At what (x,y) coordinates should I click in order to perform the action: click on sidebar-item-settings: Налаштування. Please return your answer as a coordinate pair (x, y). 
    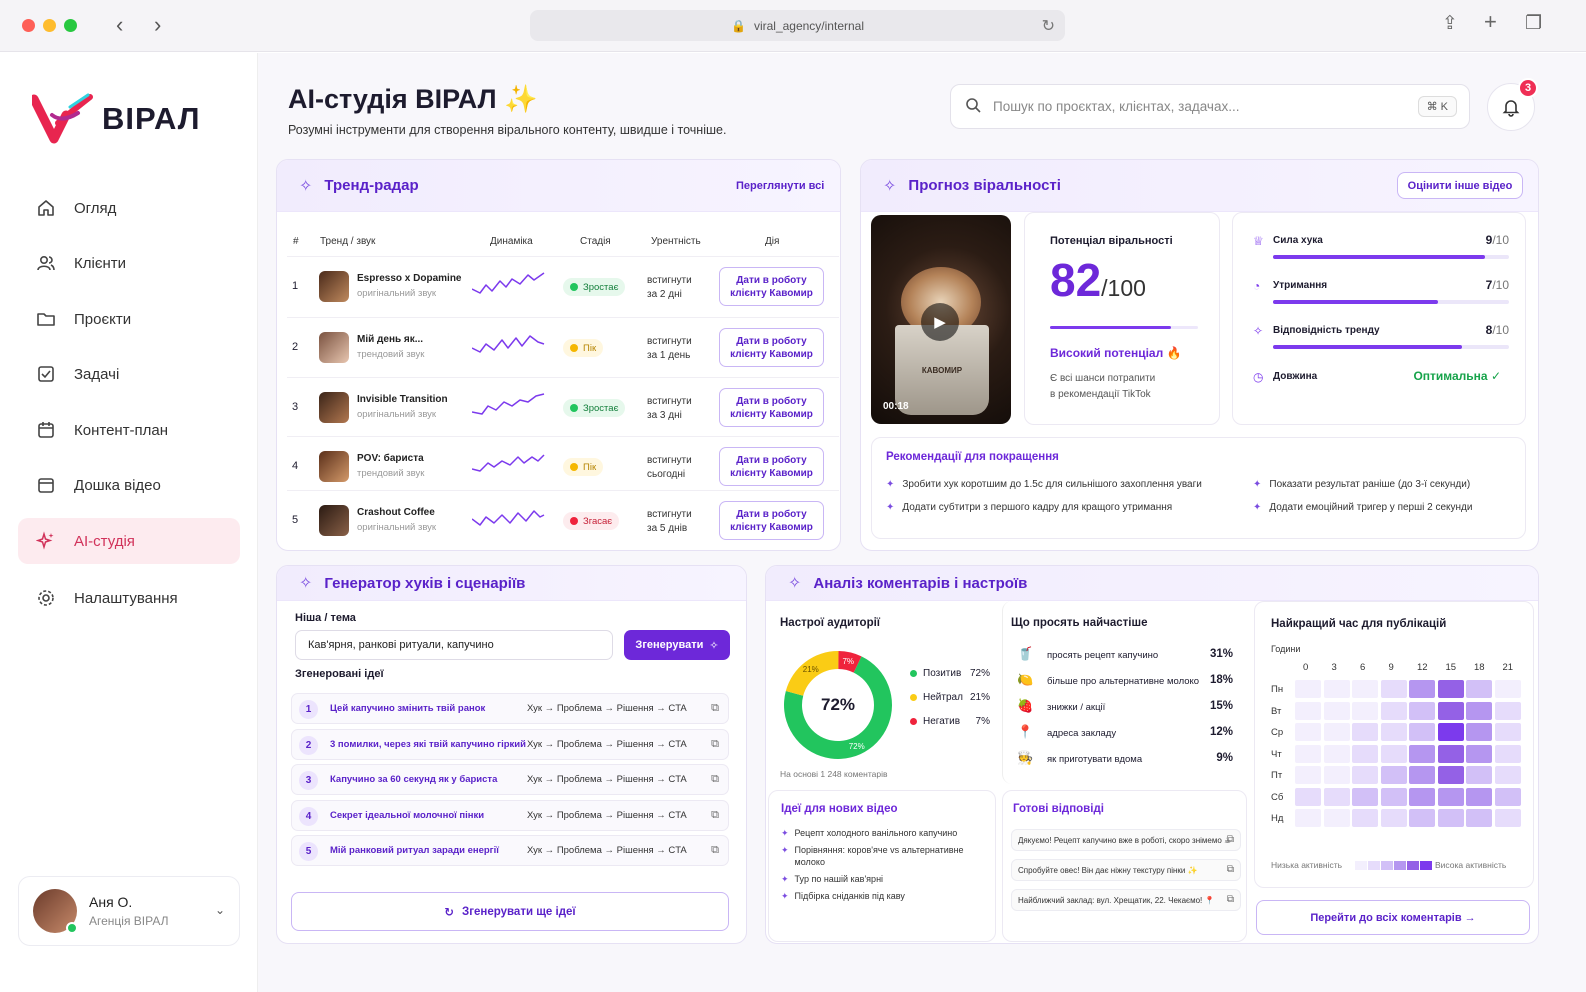
    Looking at the image, I should click on (129, 598).